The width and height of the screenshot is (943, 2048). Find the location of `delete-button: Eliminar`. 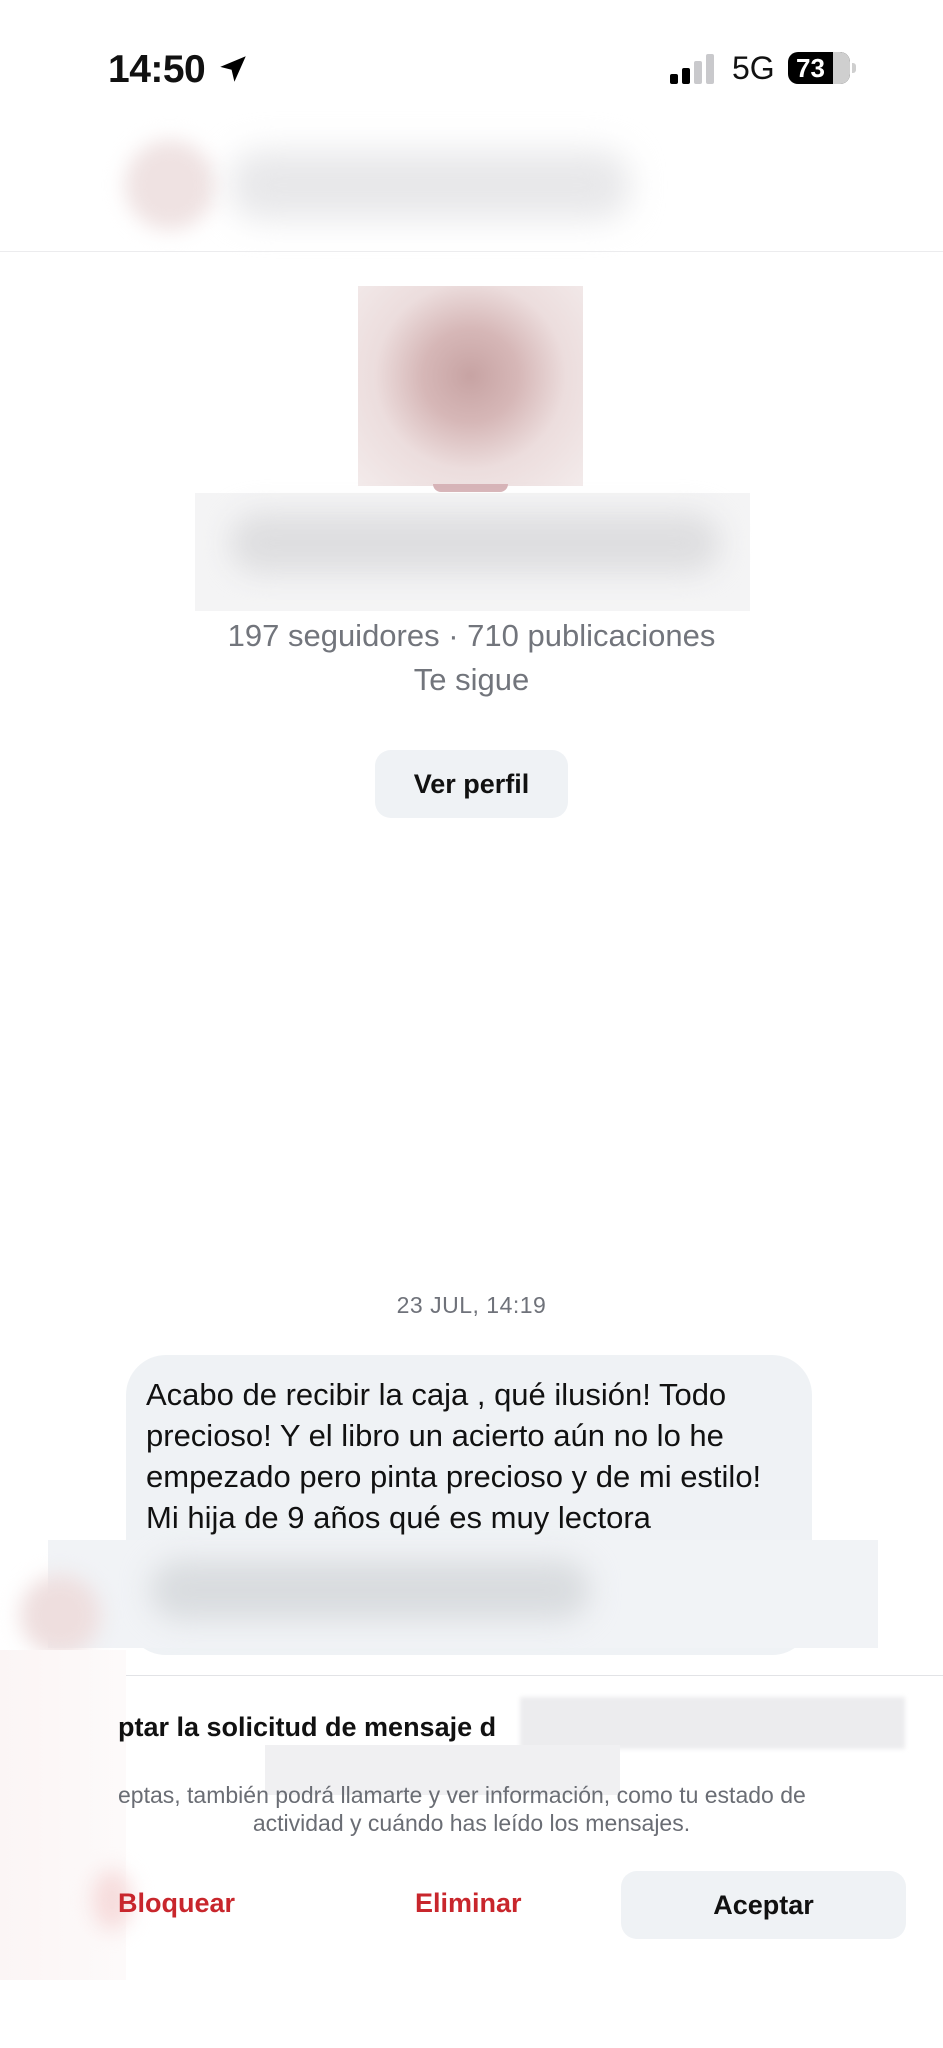

delete-button: Eliminar is located at coordinates (468, 1903).